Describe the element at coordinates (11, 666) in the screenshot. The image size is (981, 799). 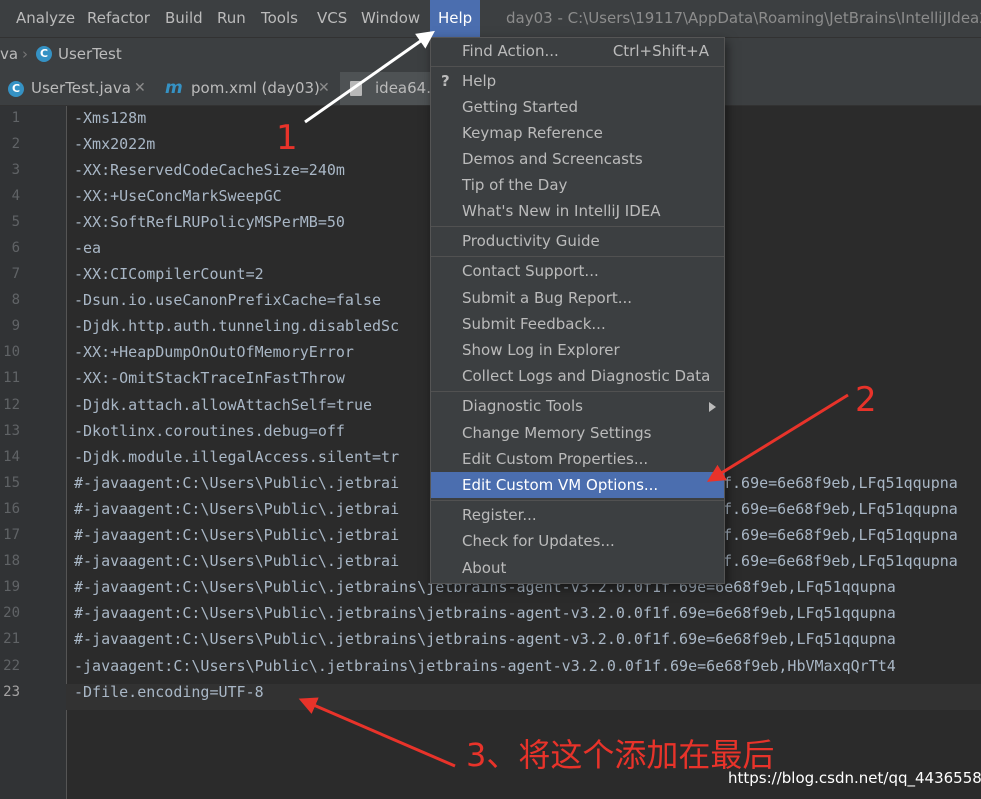
I see `line-number: 22` at that location.